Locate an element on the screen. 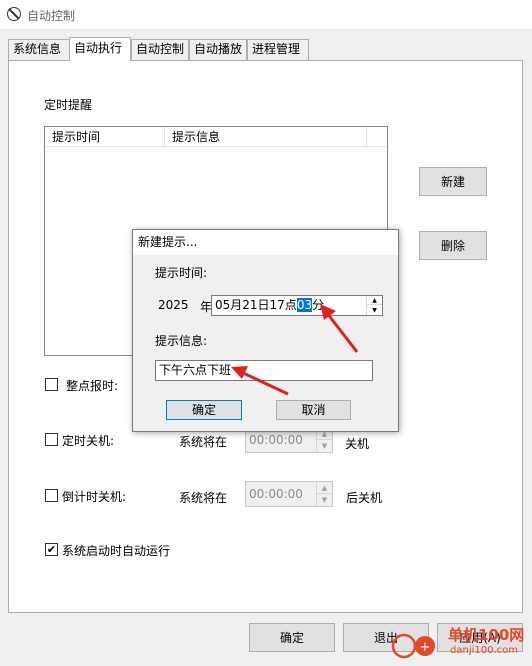 This screenshot has height=666, width=532. scheduled-shutdown-time-value: 00:00:00 is located at coordinates (276, 440).